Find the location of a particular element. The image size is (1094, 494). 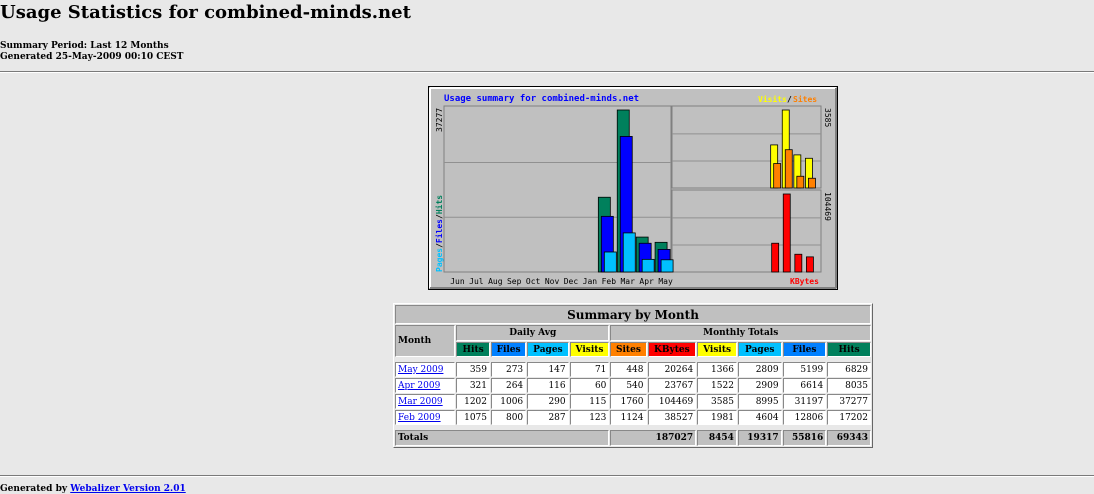

month-label: May is located at coordinates (665, 281).